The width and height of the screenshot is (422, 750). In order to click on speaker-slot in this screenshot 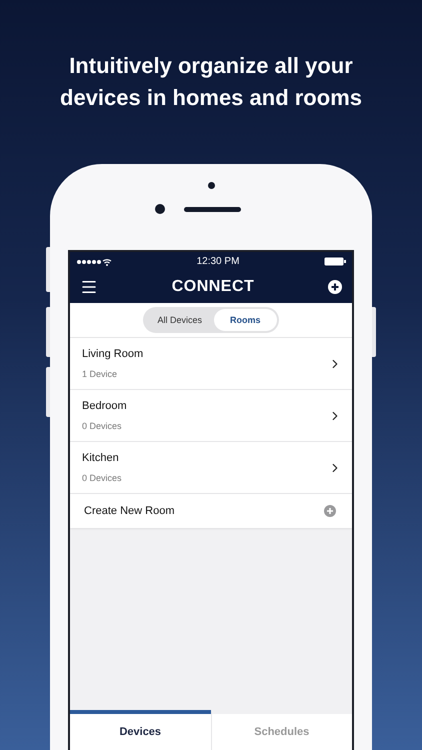, I will do `click(212, 209)`.